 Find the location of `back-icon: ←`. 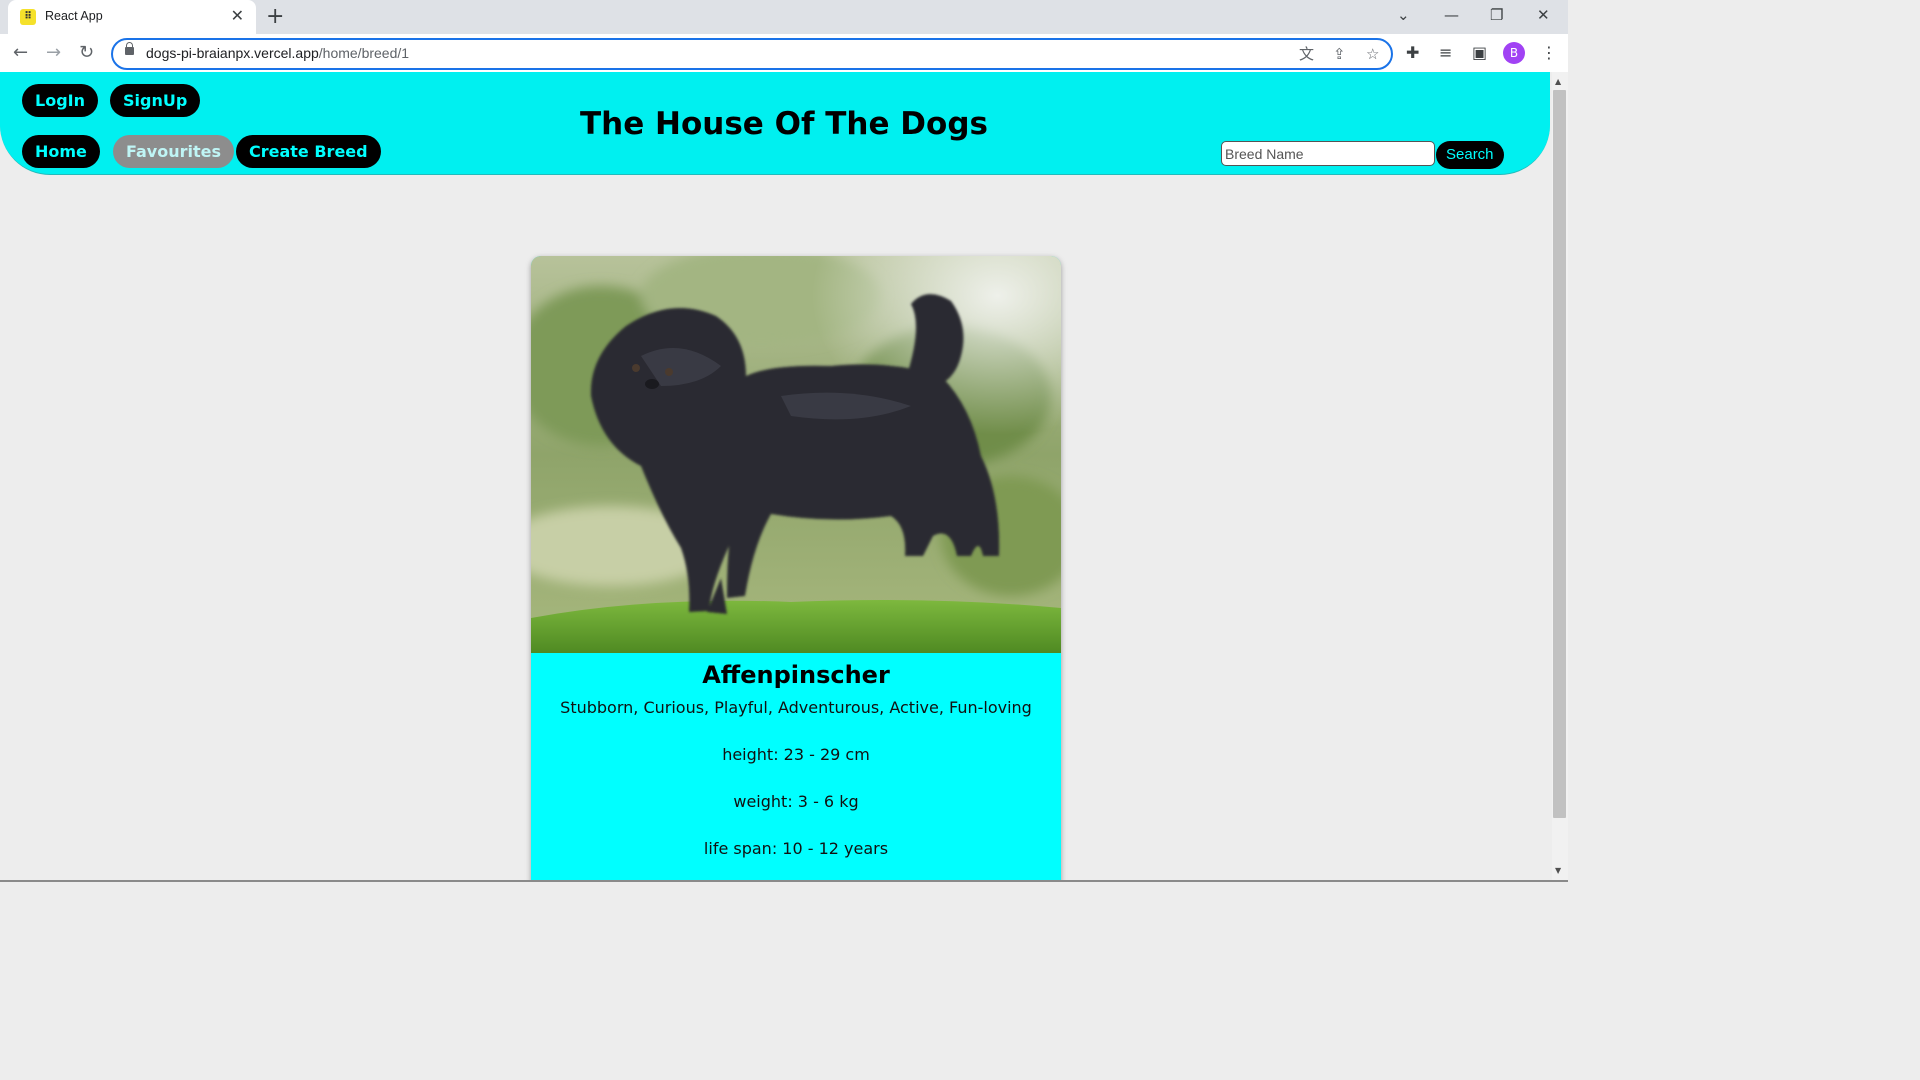

back-icon: ← is located at coordinates (20, 53).